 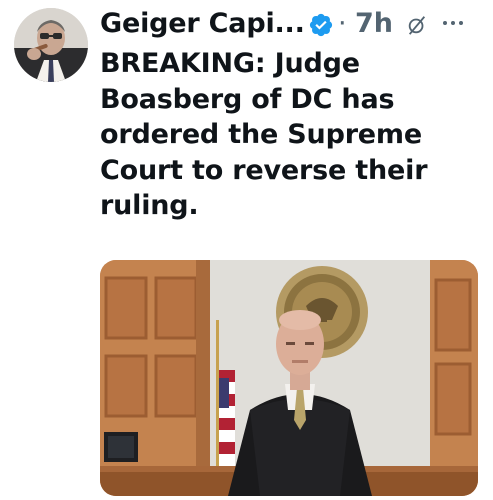 I want to click on tweet-text-line: Boasberg of DC has, so click(x=247, y=99).